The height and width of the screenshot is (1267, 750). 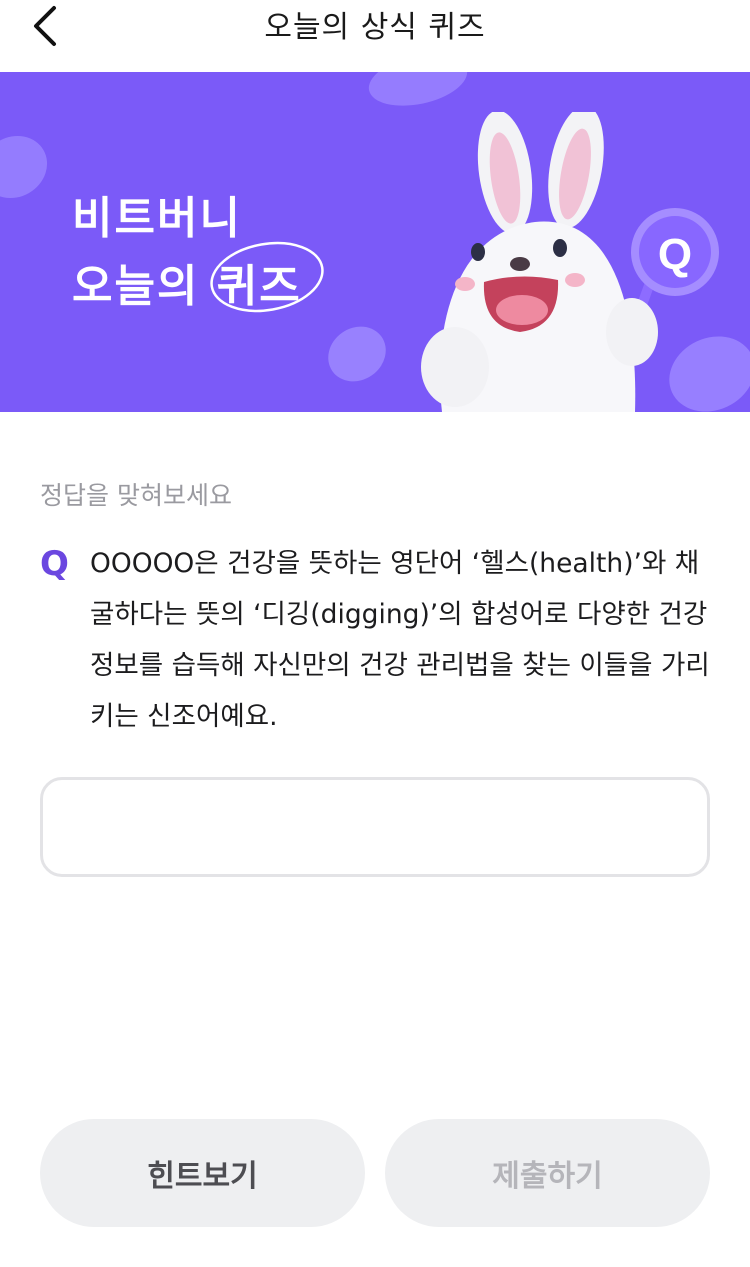 I want to click on submit-button: 제출하기, so click(x=547, y=1173).